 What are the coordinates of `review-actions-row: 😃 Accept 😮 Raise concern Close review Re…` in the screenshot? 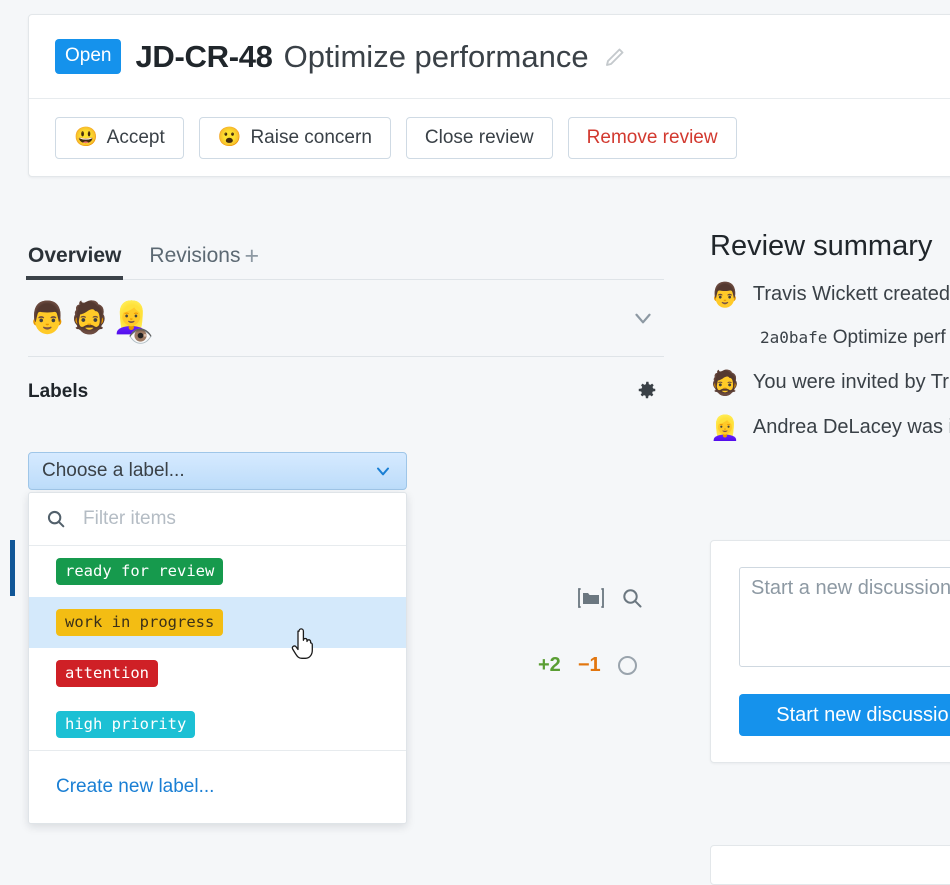 It's located at (489, 137).